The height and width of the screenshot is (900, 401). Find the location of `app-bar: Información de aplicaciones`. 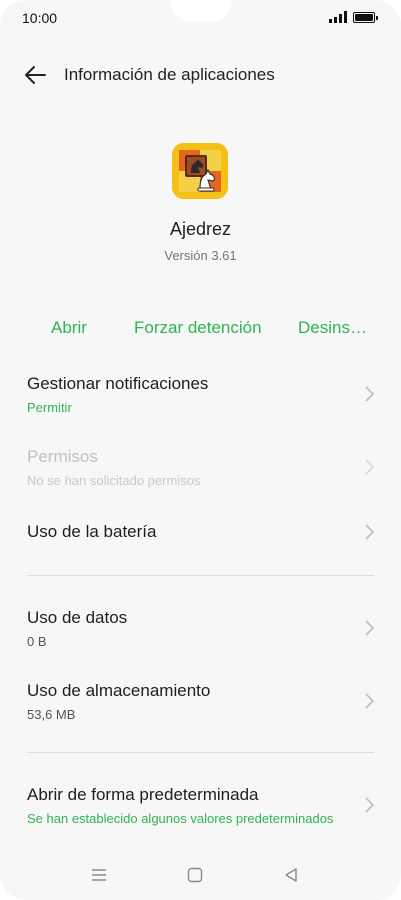

app-bar: Información de aplicaciones is located at coordinates (200, 76).